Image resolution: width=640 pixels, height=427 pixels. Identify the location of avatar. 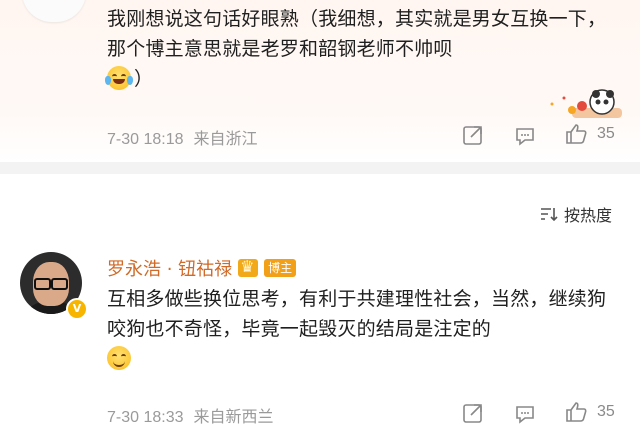
(54, 11).